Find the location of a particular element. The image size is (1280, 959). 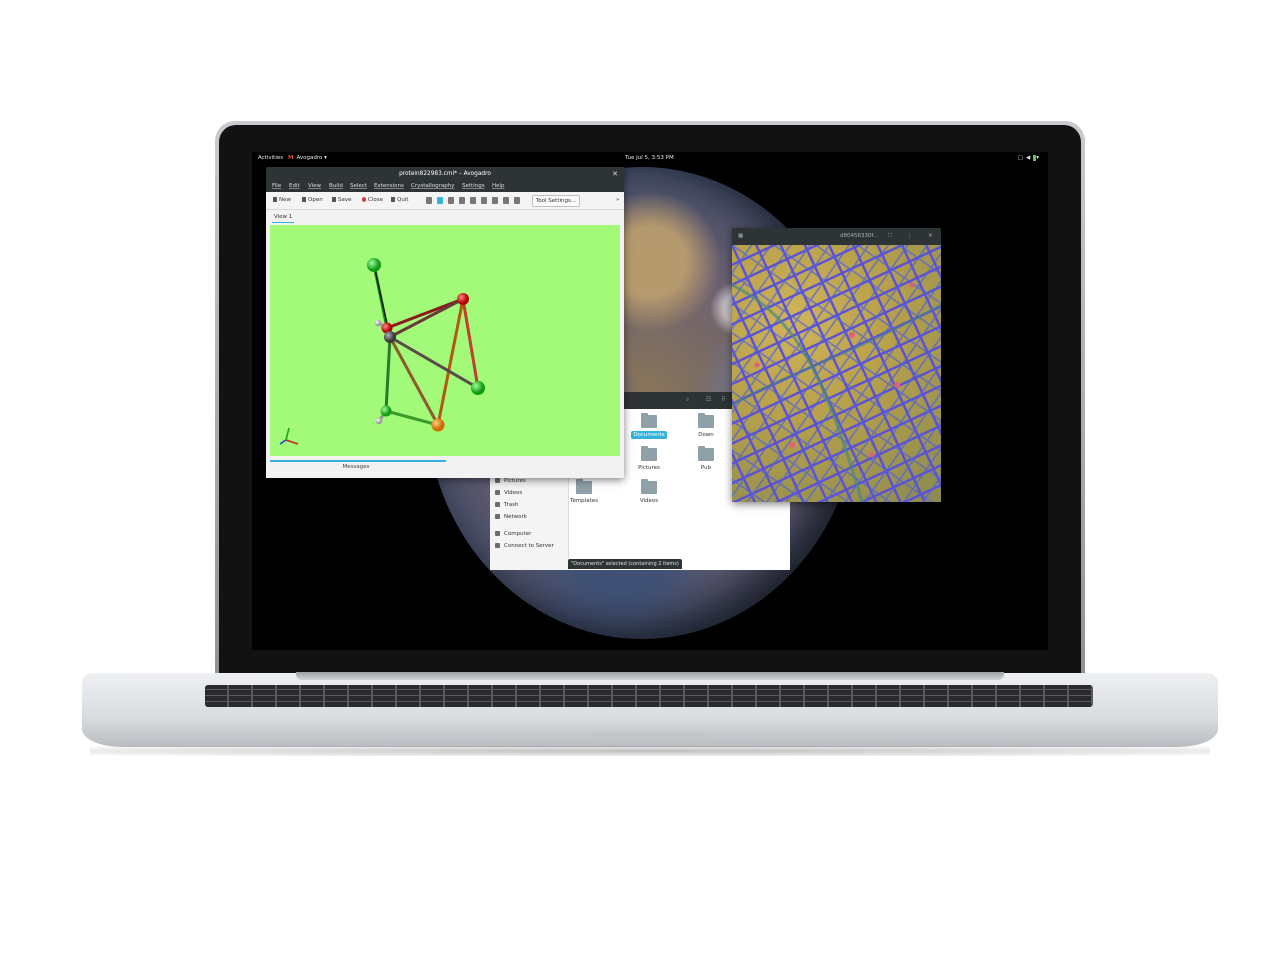

cell-image is located at coordinates (836, 373).